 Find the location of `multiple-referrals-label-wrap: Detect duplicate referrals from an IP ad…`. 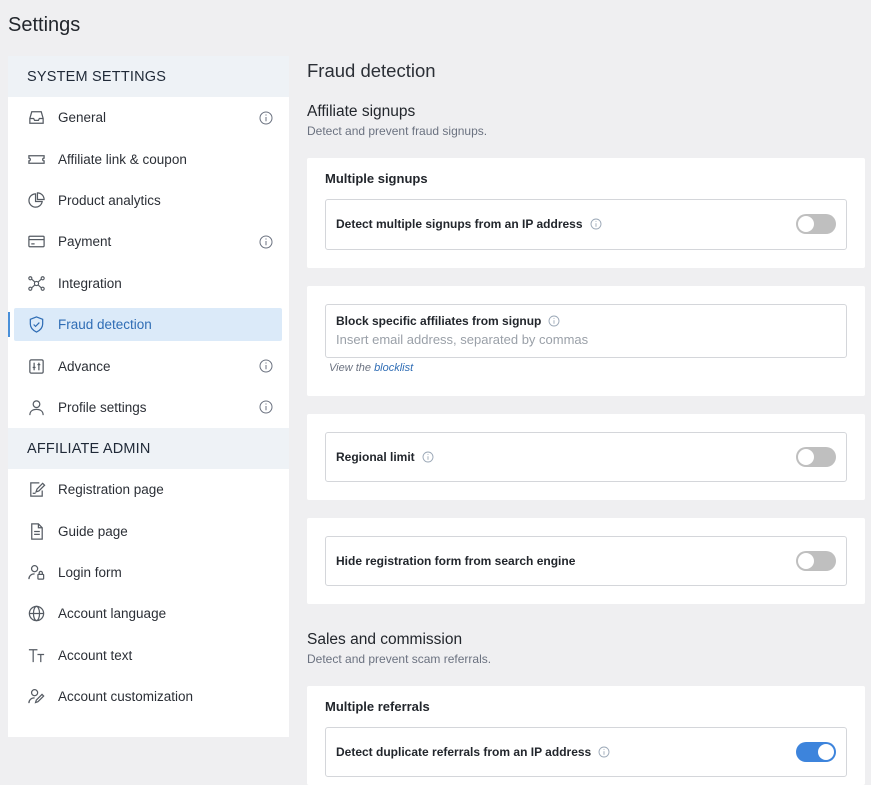

multiple-referrals-label-wrap: Detect duplicate referrals from an IP ad… is located at coordinates (473, 752).